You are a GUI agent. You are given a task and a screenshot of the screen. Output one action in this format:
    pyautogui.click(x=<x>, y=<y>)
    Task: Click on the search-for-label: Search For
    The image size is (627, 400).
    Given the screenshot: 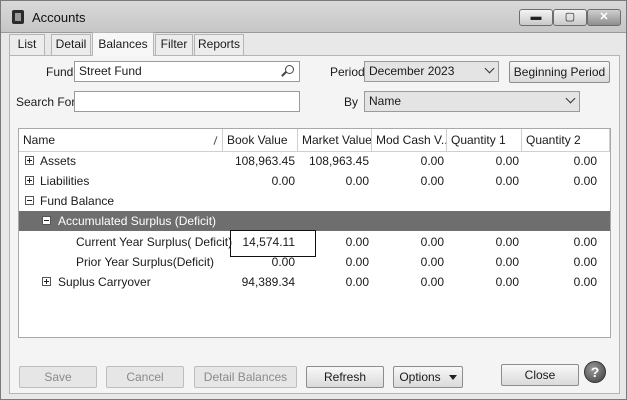 What is the action you would take?
    pyautogui.click(x=46, y=102)
    